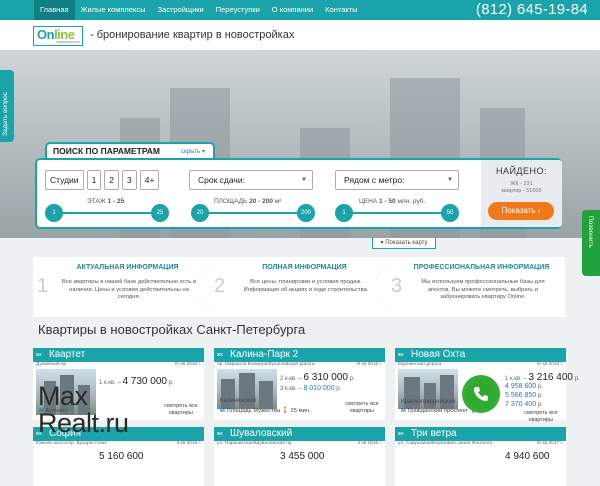 Image resolution: width=600 pixels, height=486 pixels. Describe the element at coordinates (481, 267) in the screenshot. I see `feature-title: ПРОФЕССИОНАЛЬНАЯ ИНФОРМАЦИЯ` at that location.